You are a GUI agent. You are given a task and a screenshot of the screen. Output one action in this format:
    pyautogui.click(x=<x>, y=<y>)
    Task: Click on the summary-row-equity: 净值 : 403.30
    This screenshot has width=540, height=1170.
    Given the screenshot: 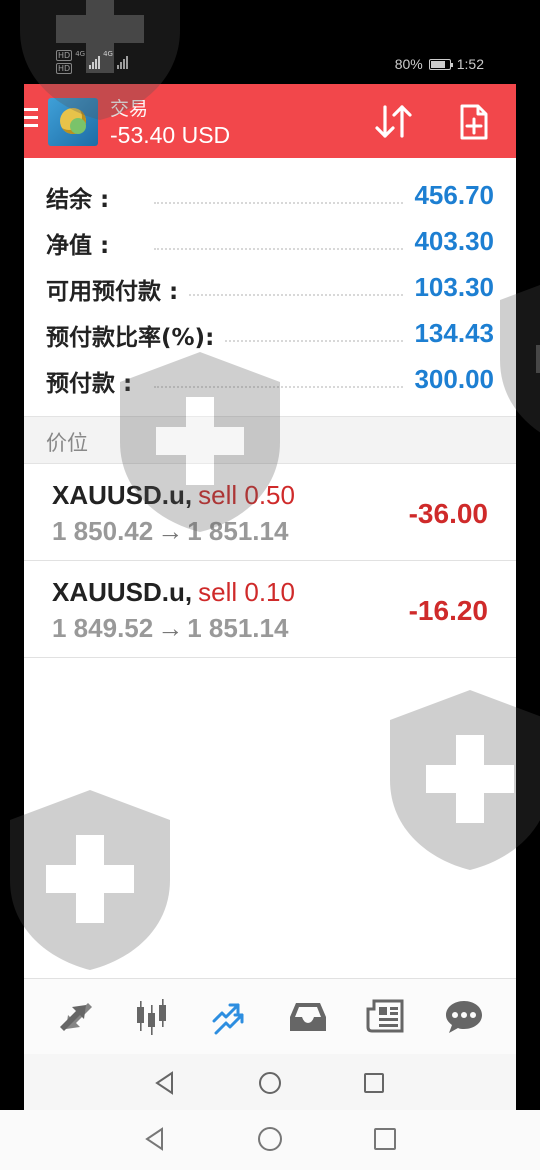 What is the action you would take?
    pyautogui.click(x=270, y=241)
    